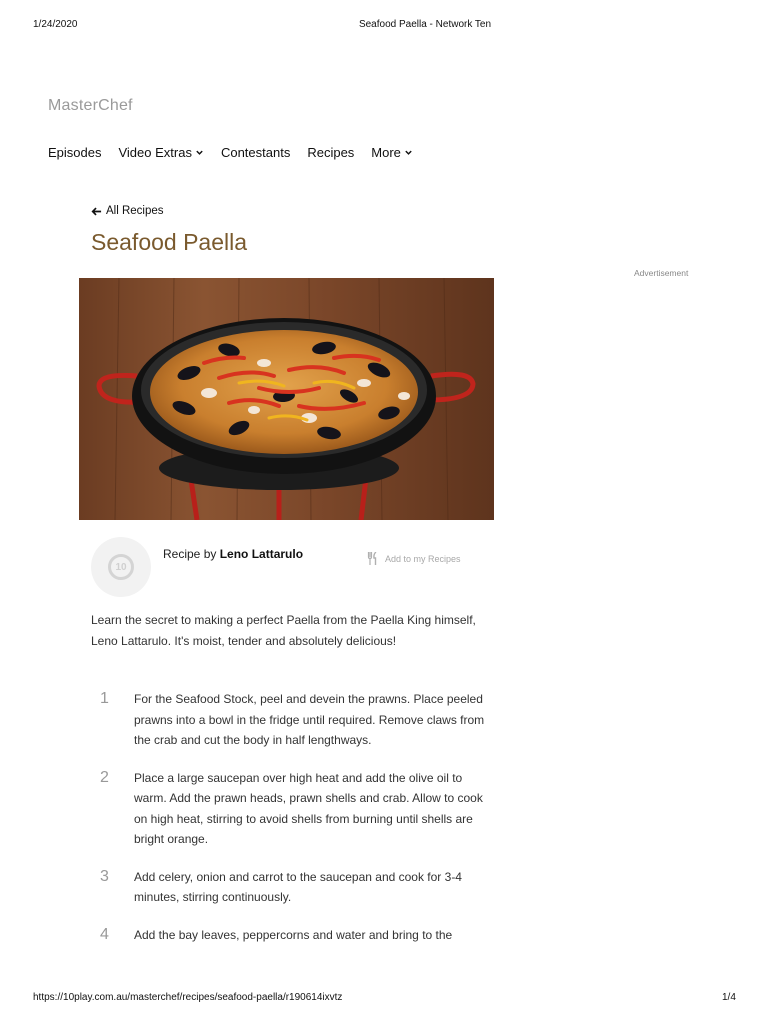  I want to click on nav-item-label: Contestants, so click(255, 152).